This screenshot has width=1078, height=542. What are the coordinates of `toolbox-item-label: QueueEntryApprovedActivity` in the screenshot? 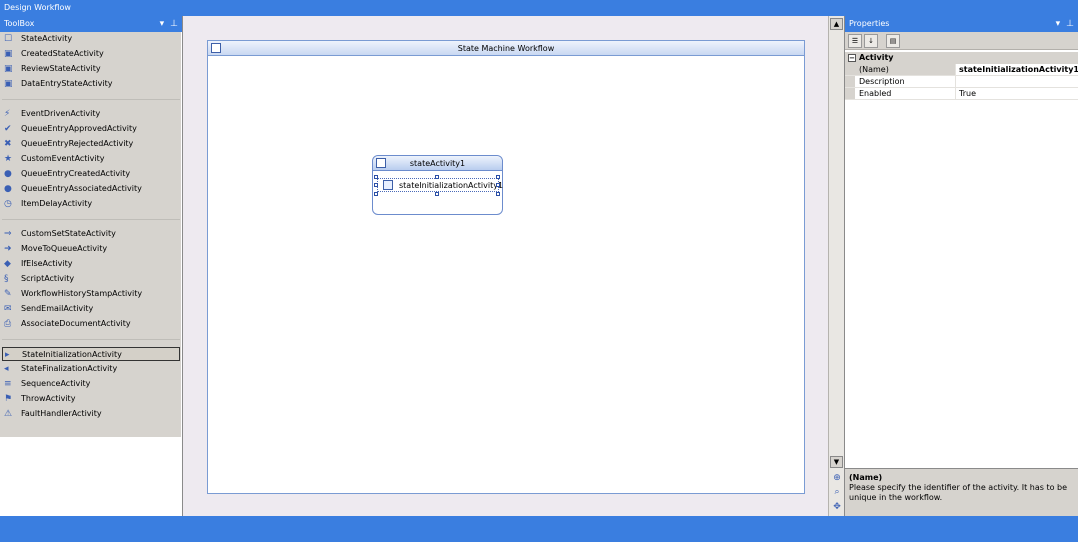 It's located at (79, 128).